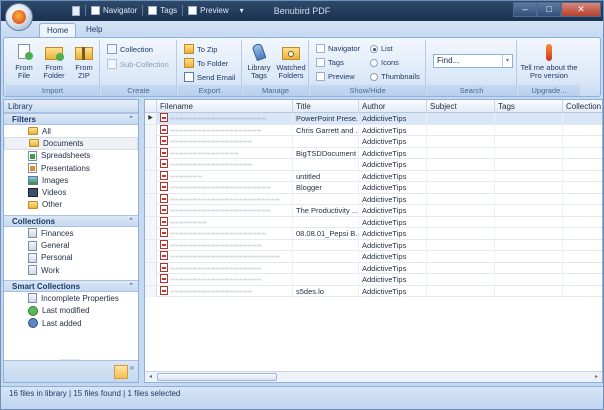 The image size is (604, 410). Describe the element at coordinates (338, 48) in the screenshot. I see `navigator-toggle: Navigator` at that location.